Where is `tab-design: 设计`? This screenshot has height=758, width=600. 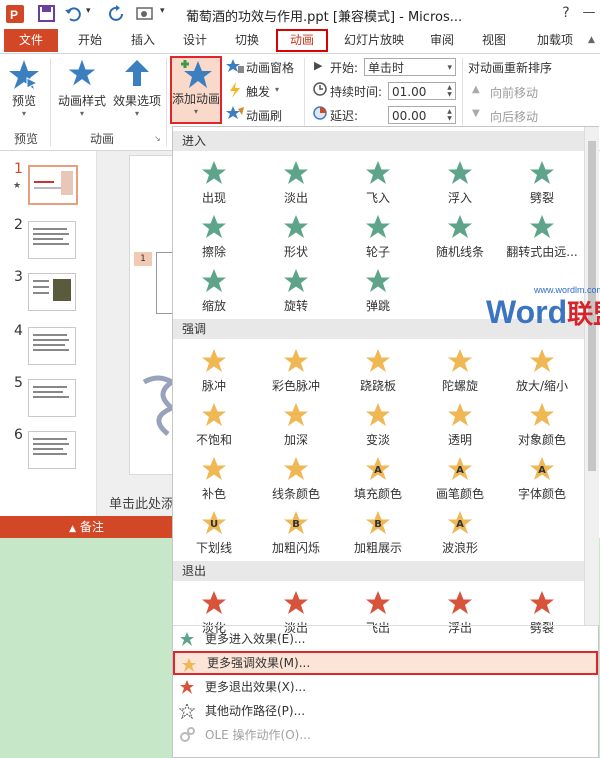 tab-design: 设计 is located at coordinates (195, 40).